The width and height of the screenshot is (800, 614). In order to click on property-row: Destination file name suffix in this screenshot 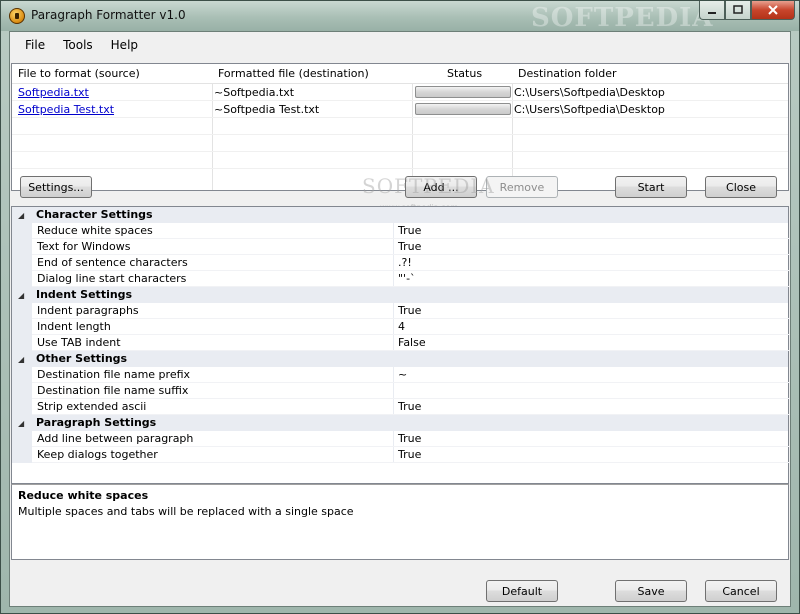, I will do `click(401, 391)`.